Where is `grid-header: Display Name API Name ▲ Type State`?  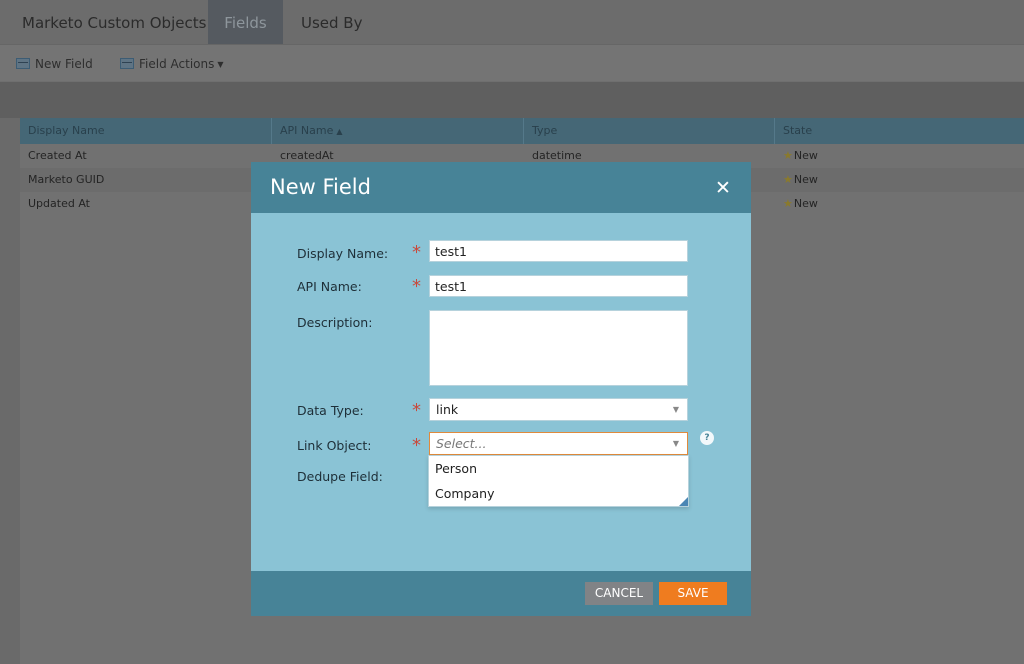 grid-header: Display Name API Name ▲ Type State is located at coordinates (522, 131).